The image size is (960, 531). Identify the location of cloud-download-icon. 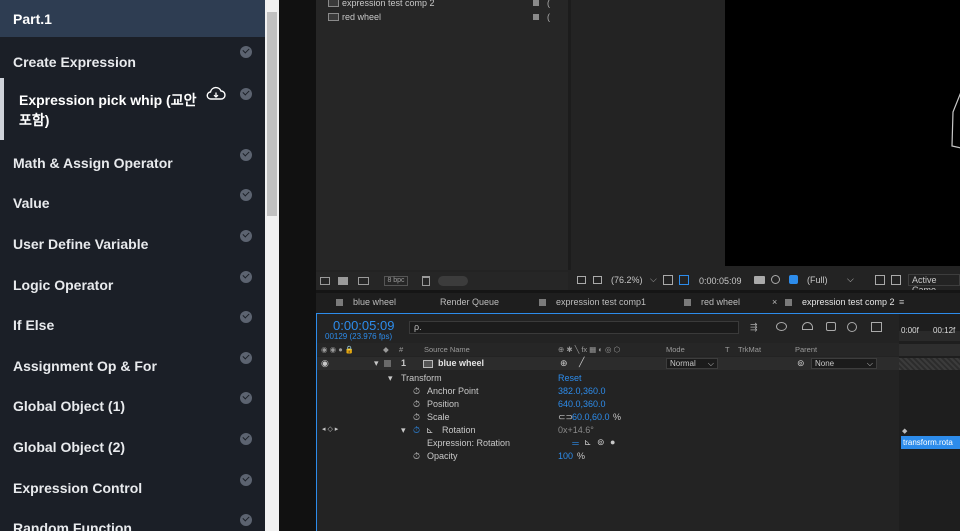
(216, 94).